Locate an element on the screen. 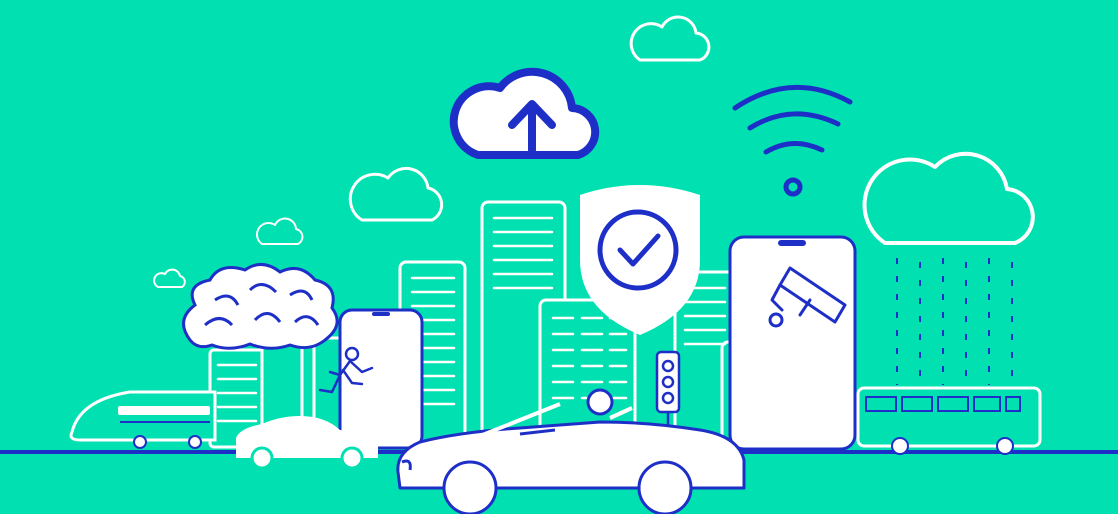 The width and height of the screenshot is (1118, 514). city-bus is located at coordinates (949, 420).